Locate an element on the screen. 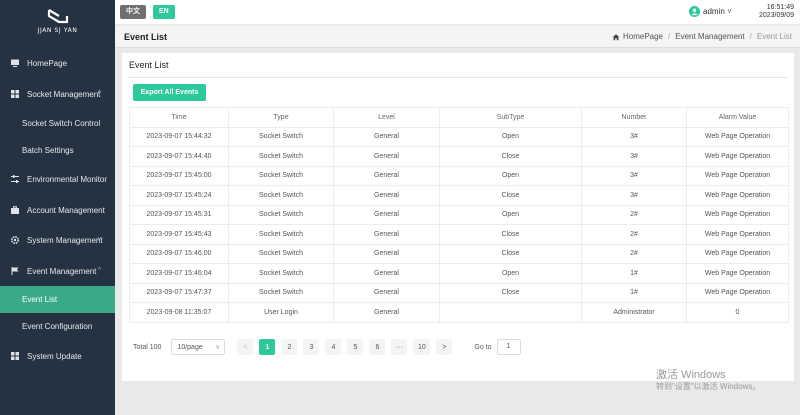 The image size is (800, 415). sidebar-item-system-update: System Update is located at coordinates (57, 356).